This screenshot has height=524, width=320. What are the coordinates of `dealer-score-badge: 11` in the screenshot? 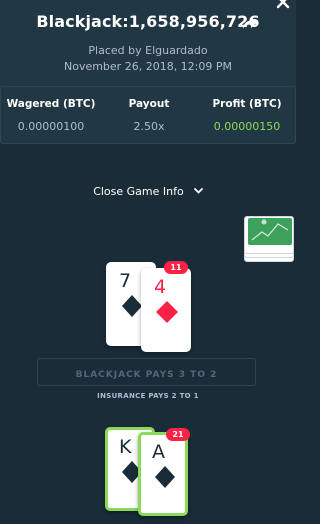 It's located at (176, 267).